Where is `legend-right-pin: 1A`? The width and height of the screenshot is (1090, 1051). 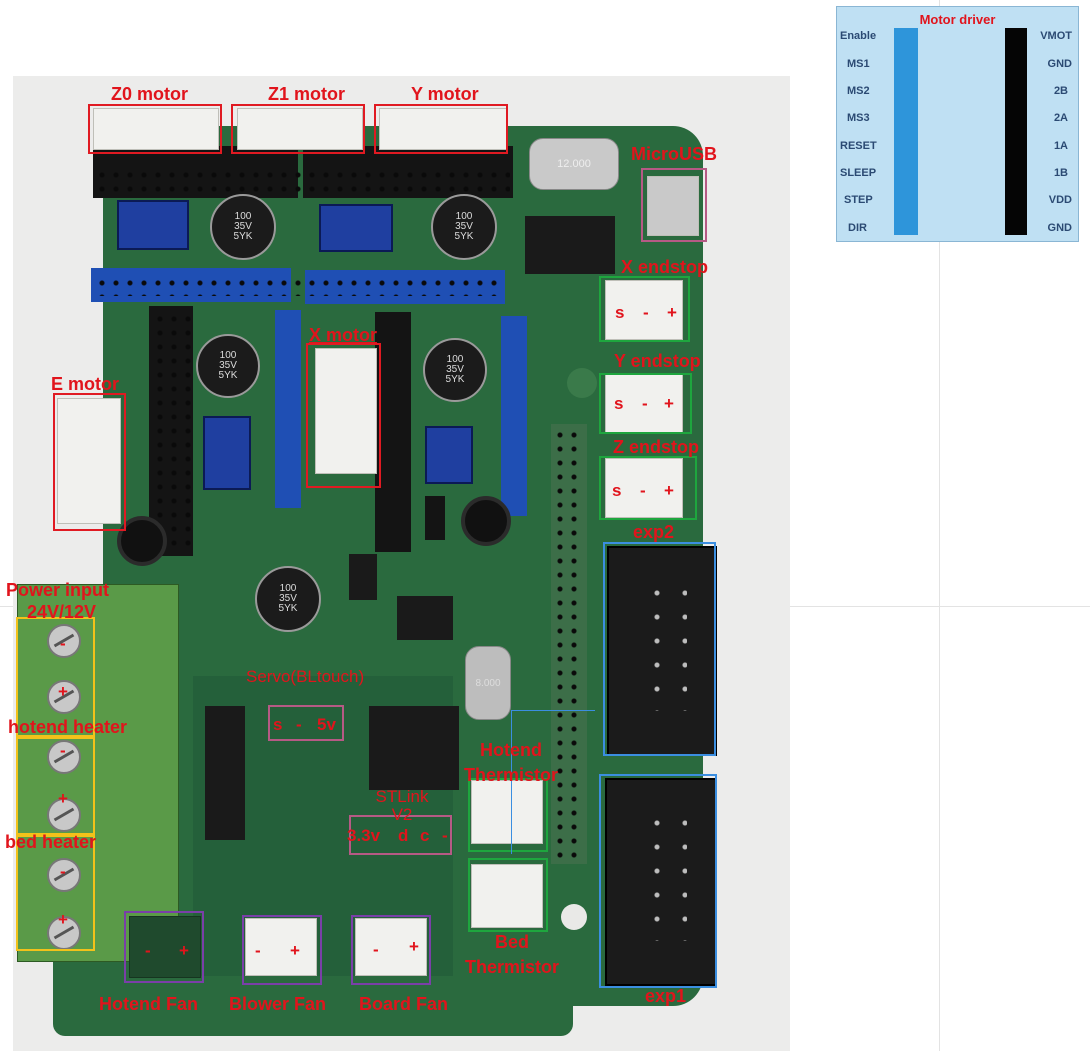
legend-right-pin: 1A is located at coordinates (1060, 146).